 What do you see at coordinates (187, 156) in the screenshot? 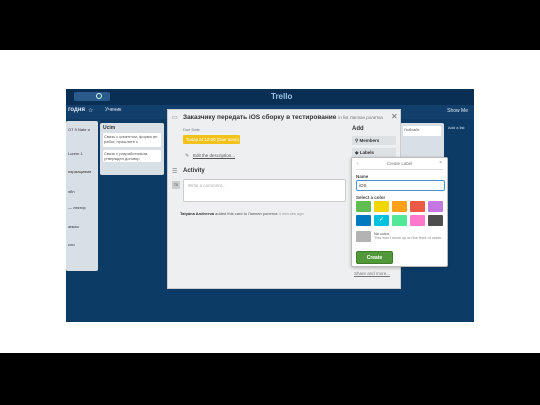
I see `pencil-icon: ✎` at bounding box center [187, 156].